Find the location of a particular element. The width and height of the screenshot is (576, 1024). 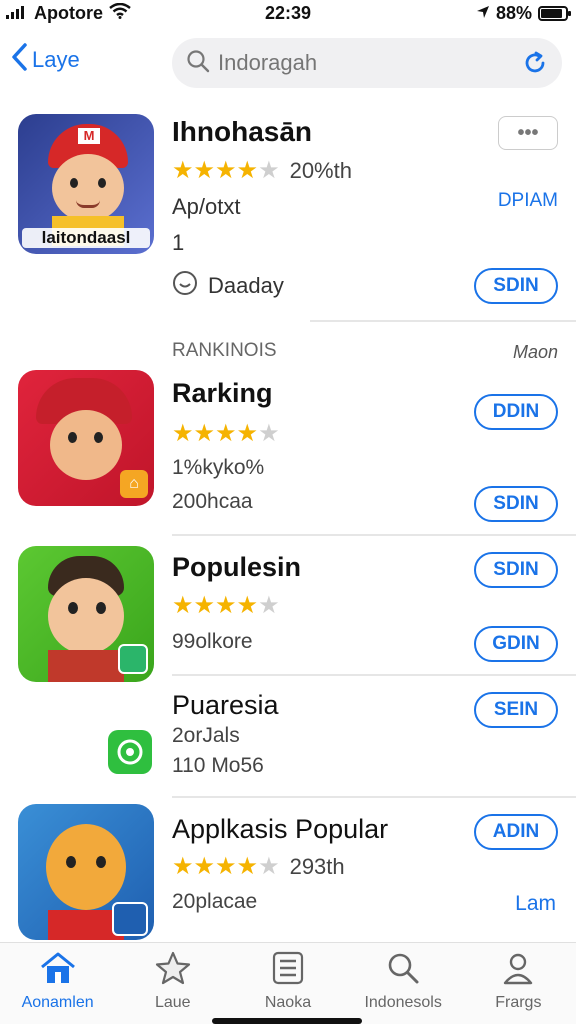

home-indicator is located at coordinates (287, 1021).